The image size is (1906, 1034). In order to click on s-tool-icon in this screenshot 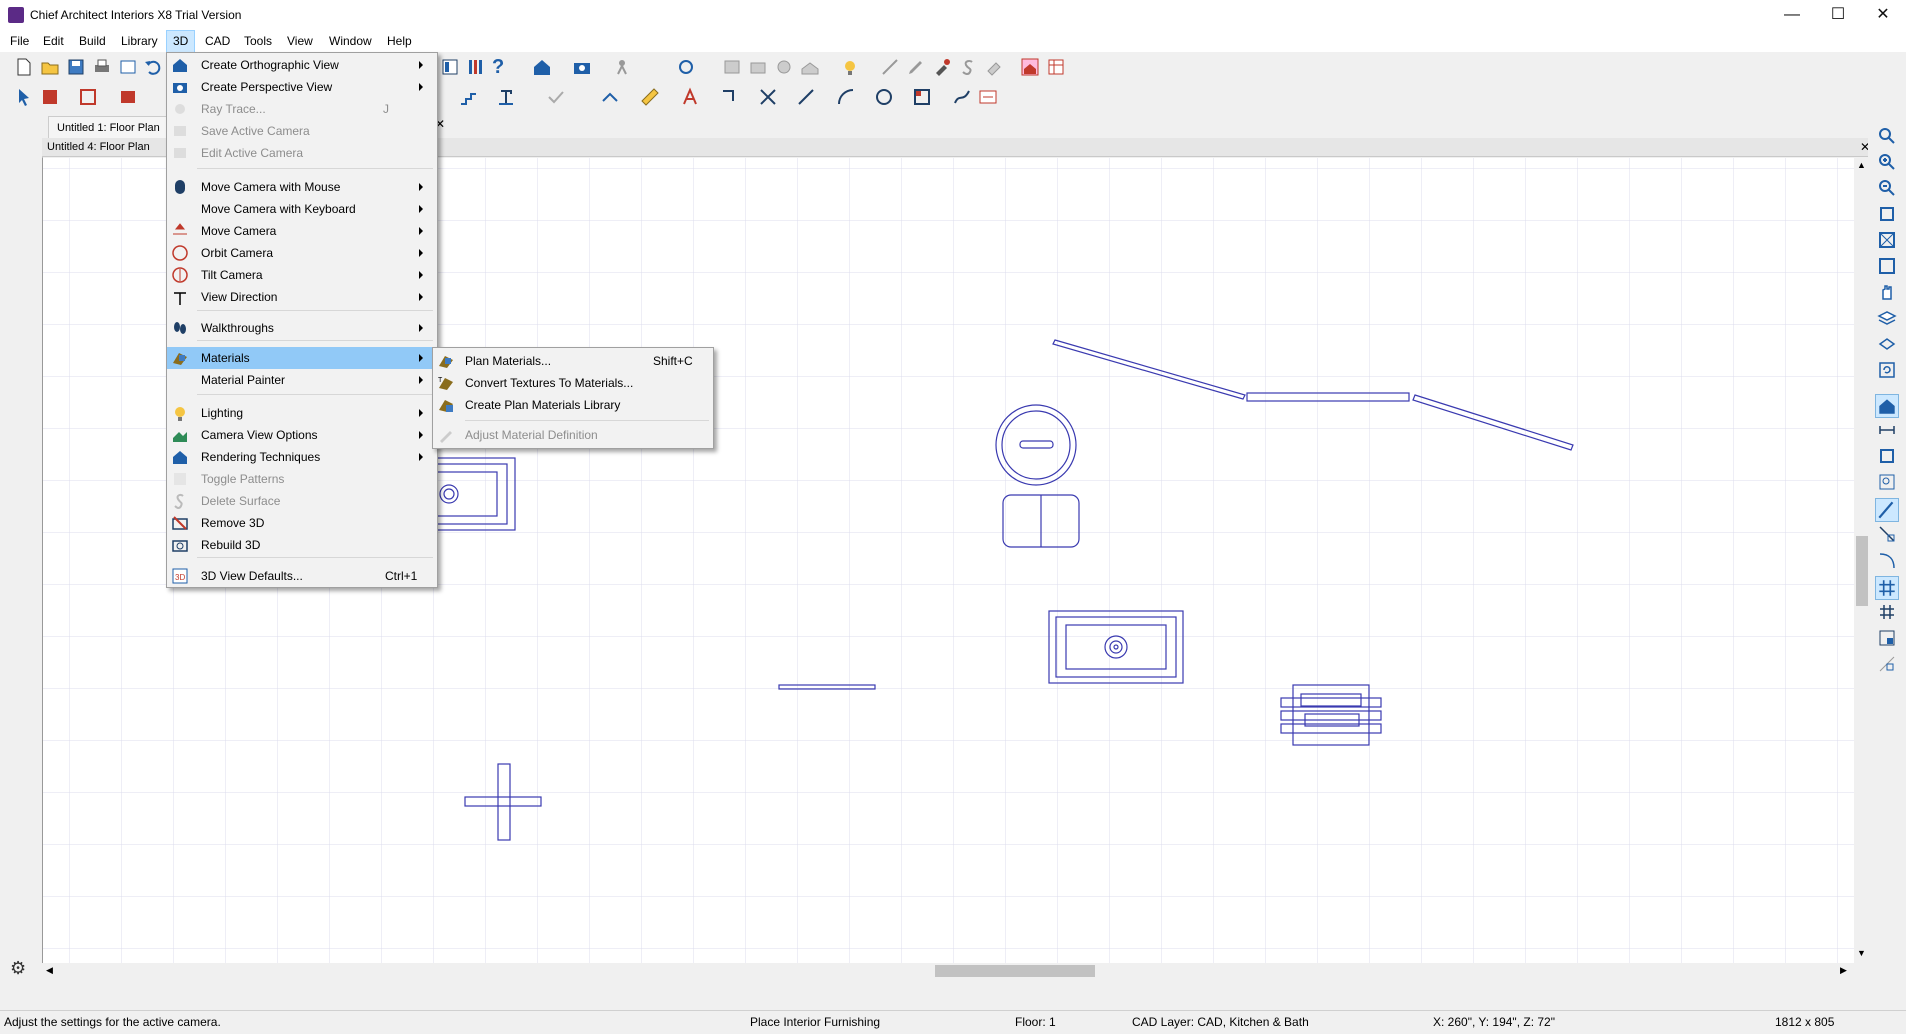, I will do `click(968, 67)`.